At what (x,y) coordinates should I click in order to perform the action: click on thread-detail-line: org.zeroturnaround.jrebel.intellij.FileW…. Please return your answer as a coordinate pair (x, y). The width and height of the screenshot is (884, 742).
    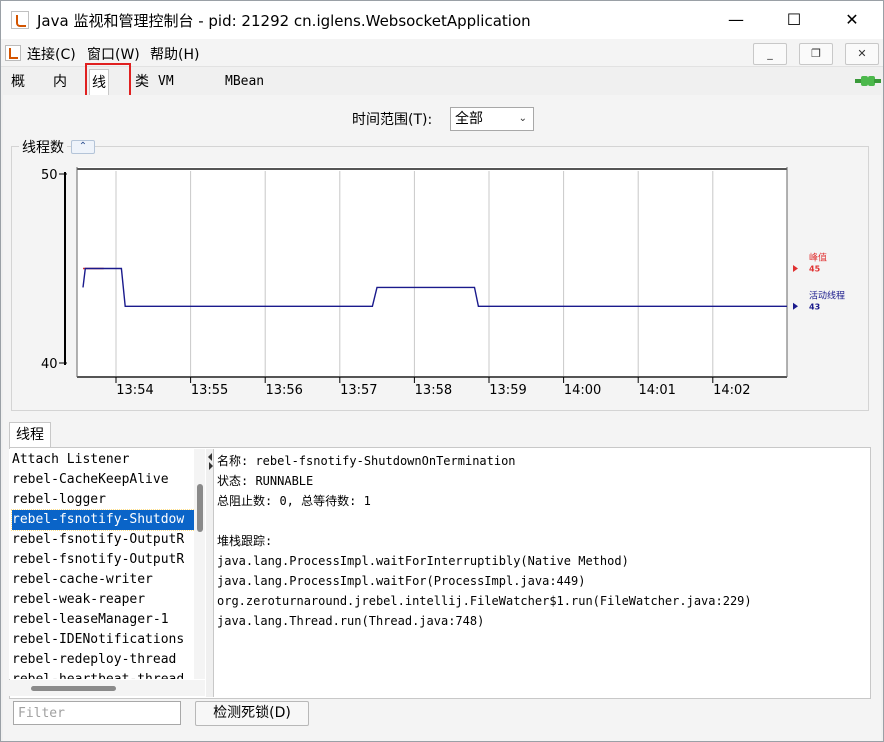
    Looking at the image, I should click on (484, 601).